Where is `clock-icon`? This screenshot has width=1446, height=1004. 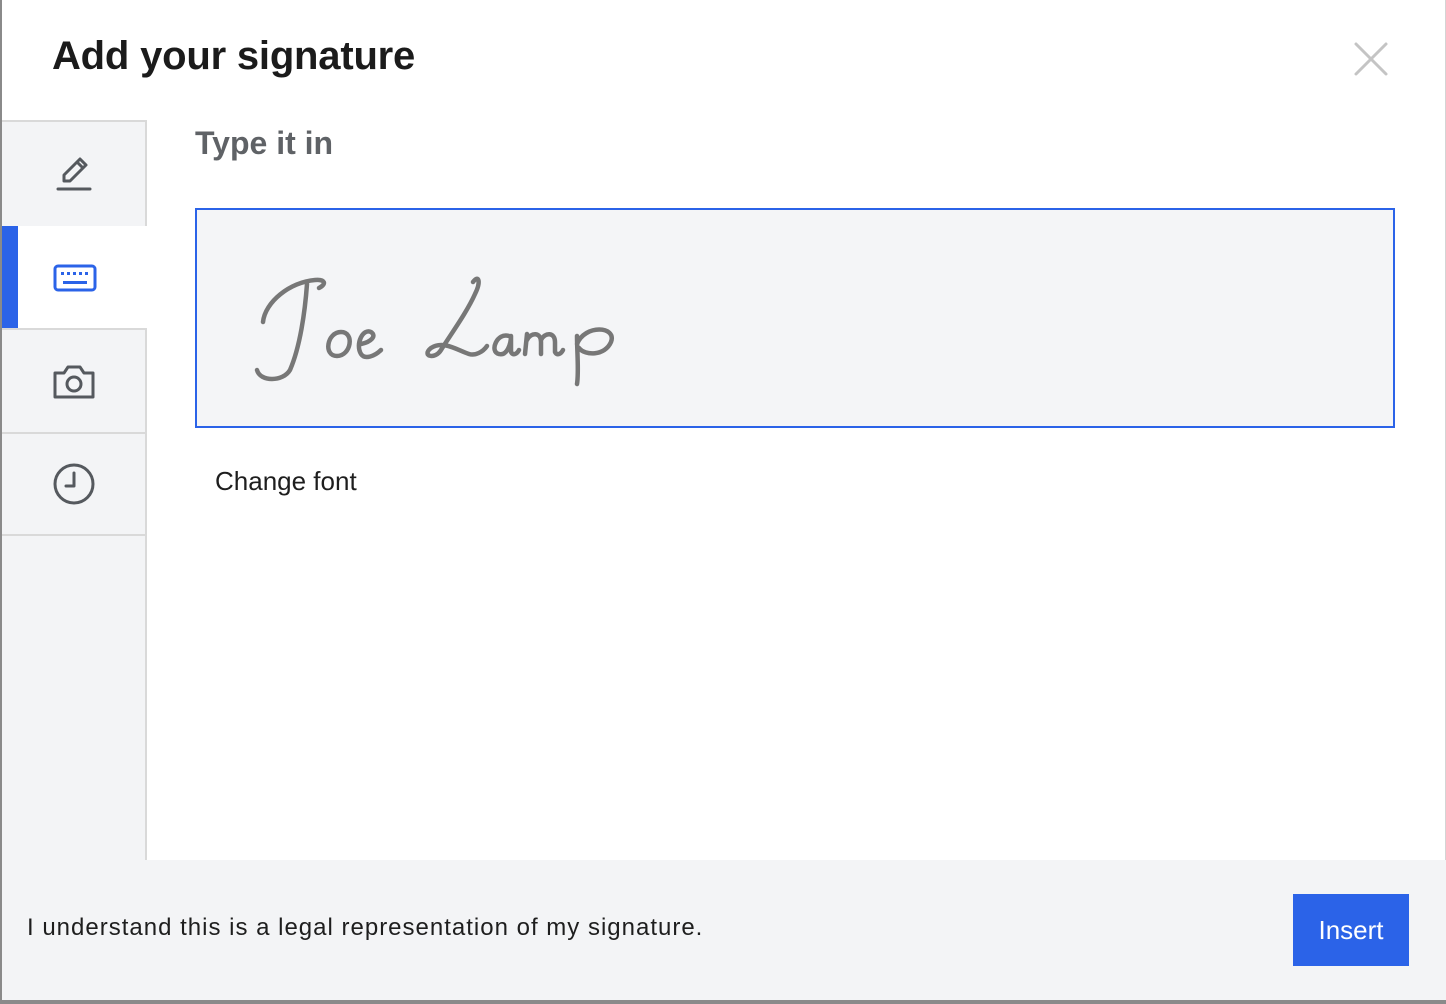 clock-icon is located at coordinates (73, 484).